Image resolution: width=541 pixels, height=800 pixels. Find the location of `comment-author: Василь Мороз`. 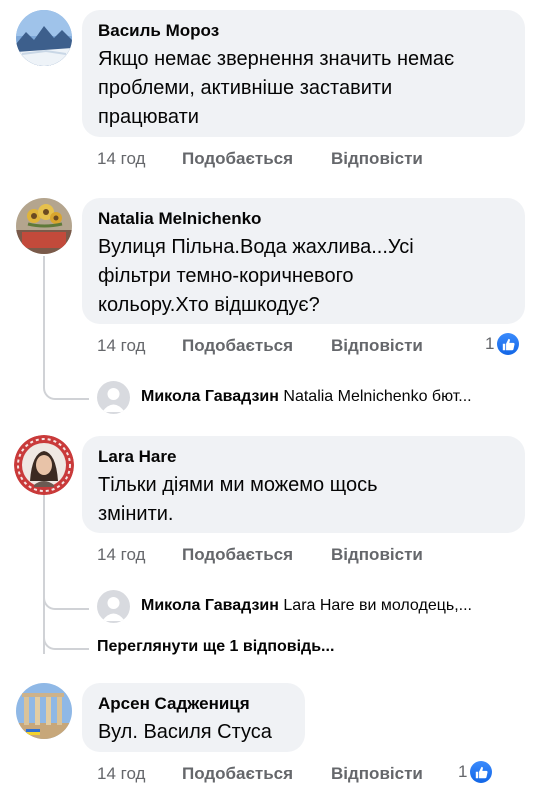

comment-author: Василь Мороз is located at coordinates (303, 31).